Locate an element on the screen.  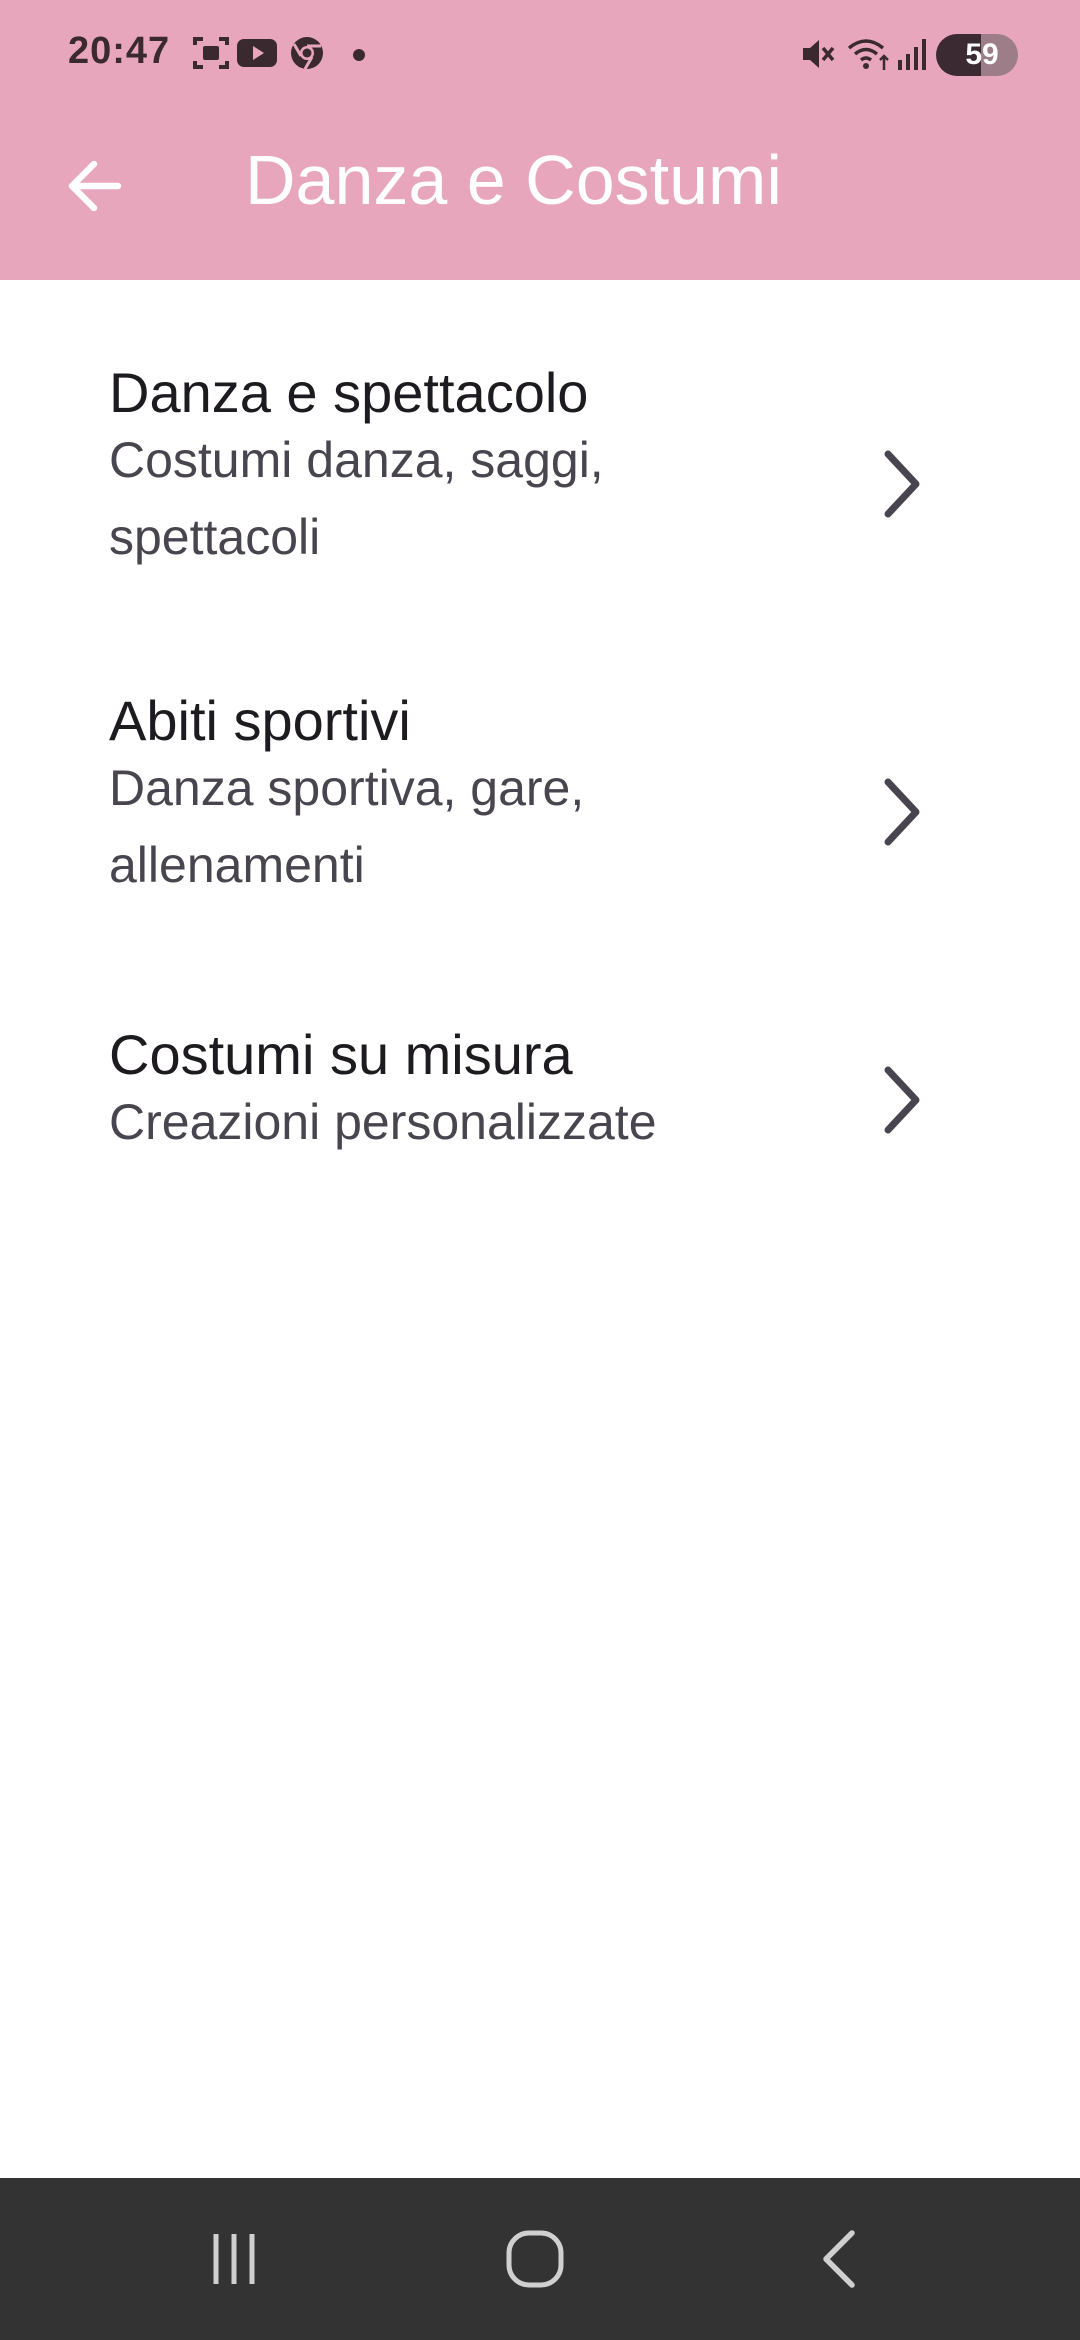
system-back-button is located at coordinates (840, 2259).